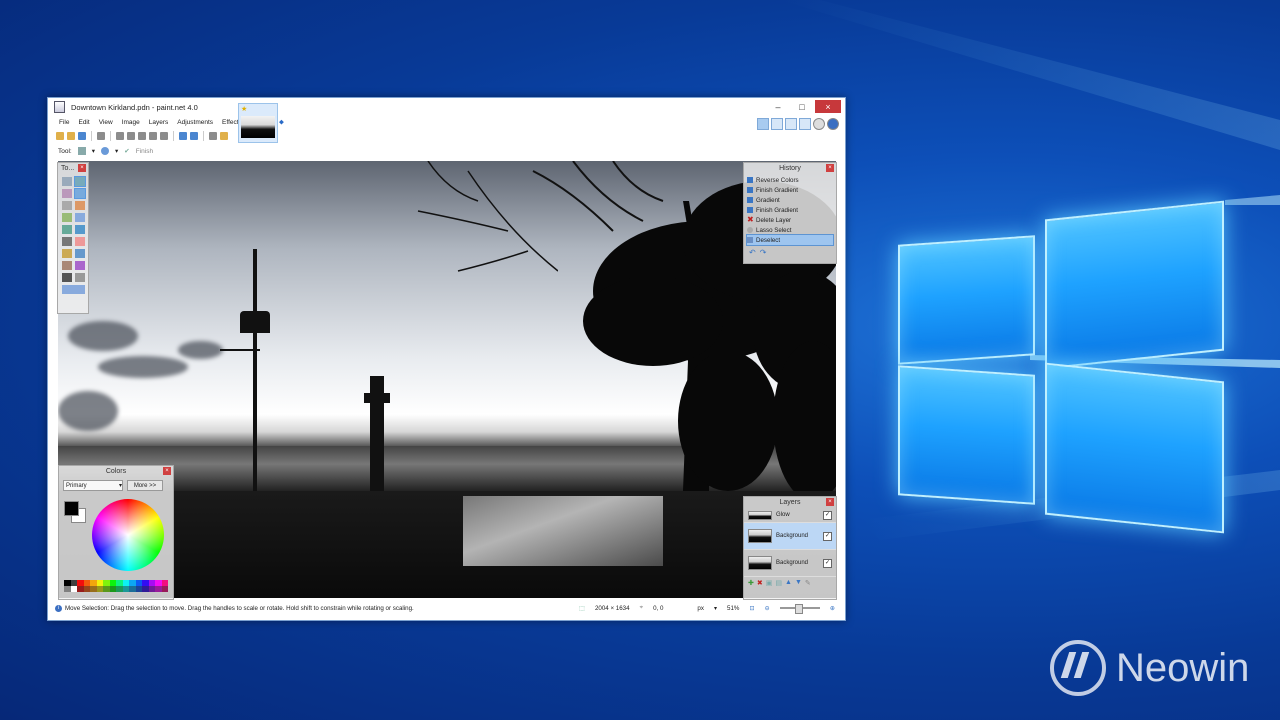 This screenshot has width=1280, height=720. I want to click on pan-tool-icon, so click(80, 205).